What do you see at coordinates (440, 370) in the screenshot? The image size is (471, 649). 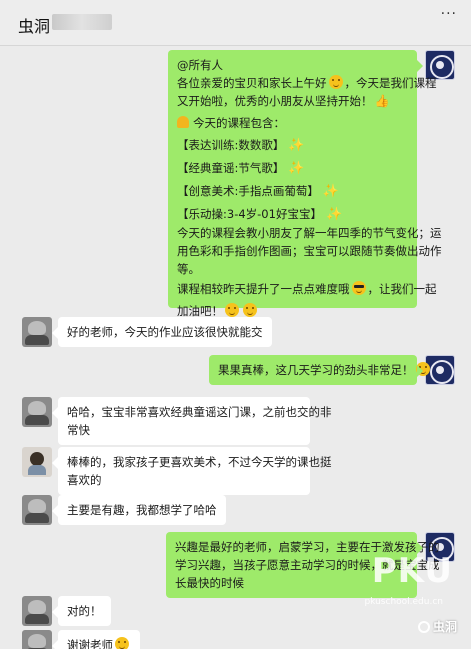 I see `teacher-avatar` at bounding box center [440, 370].